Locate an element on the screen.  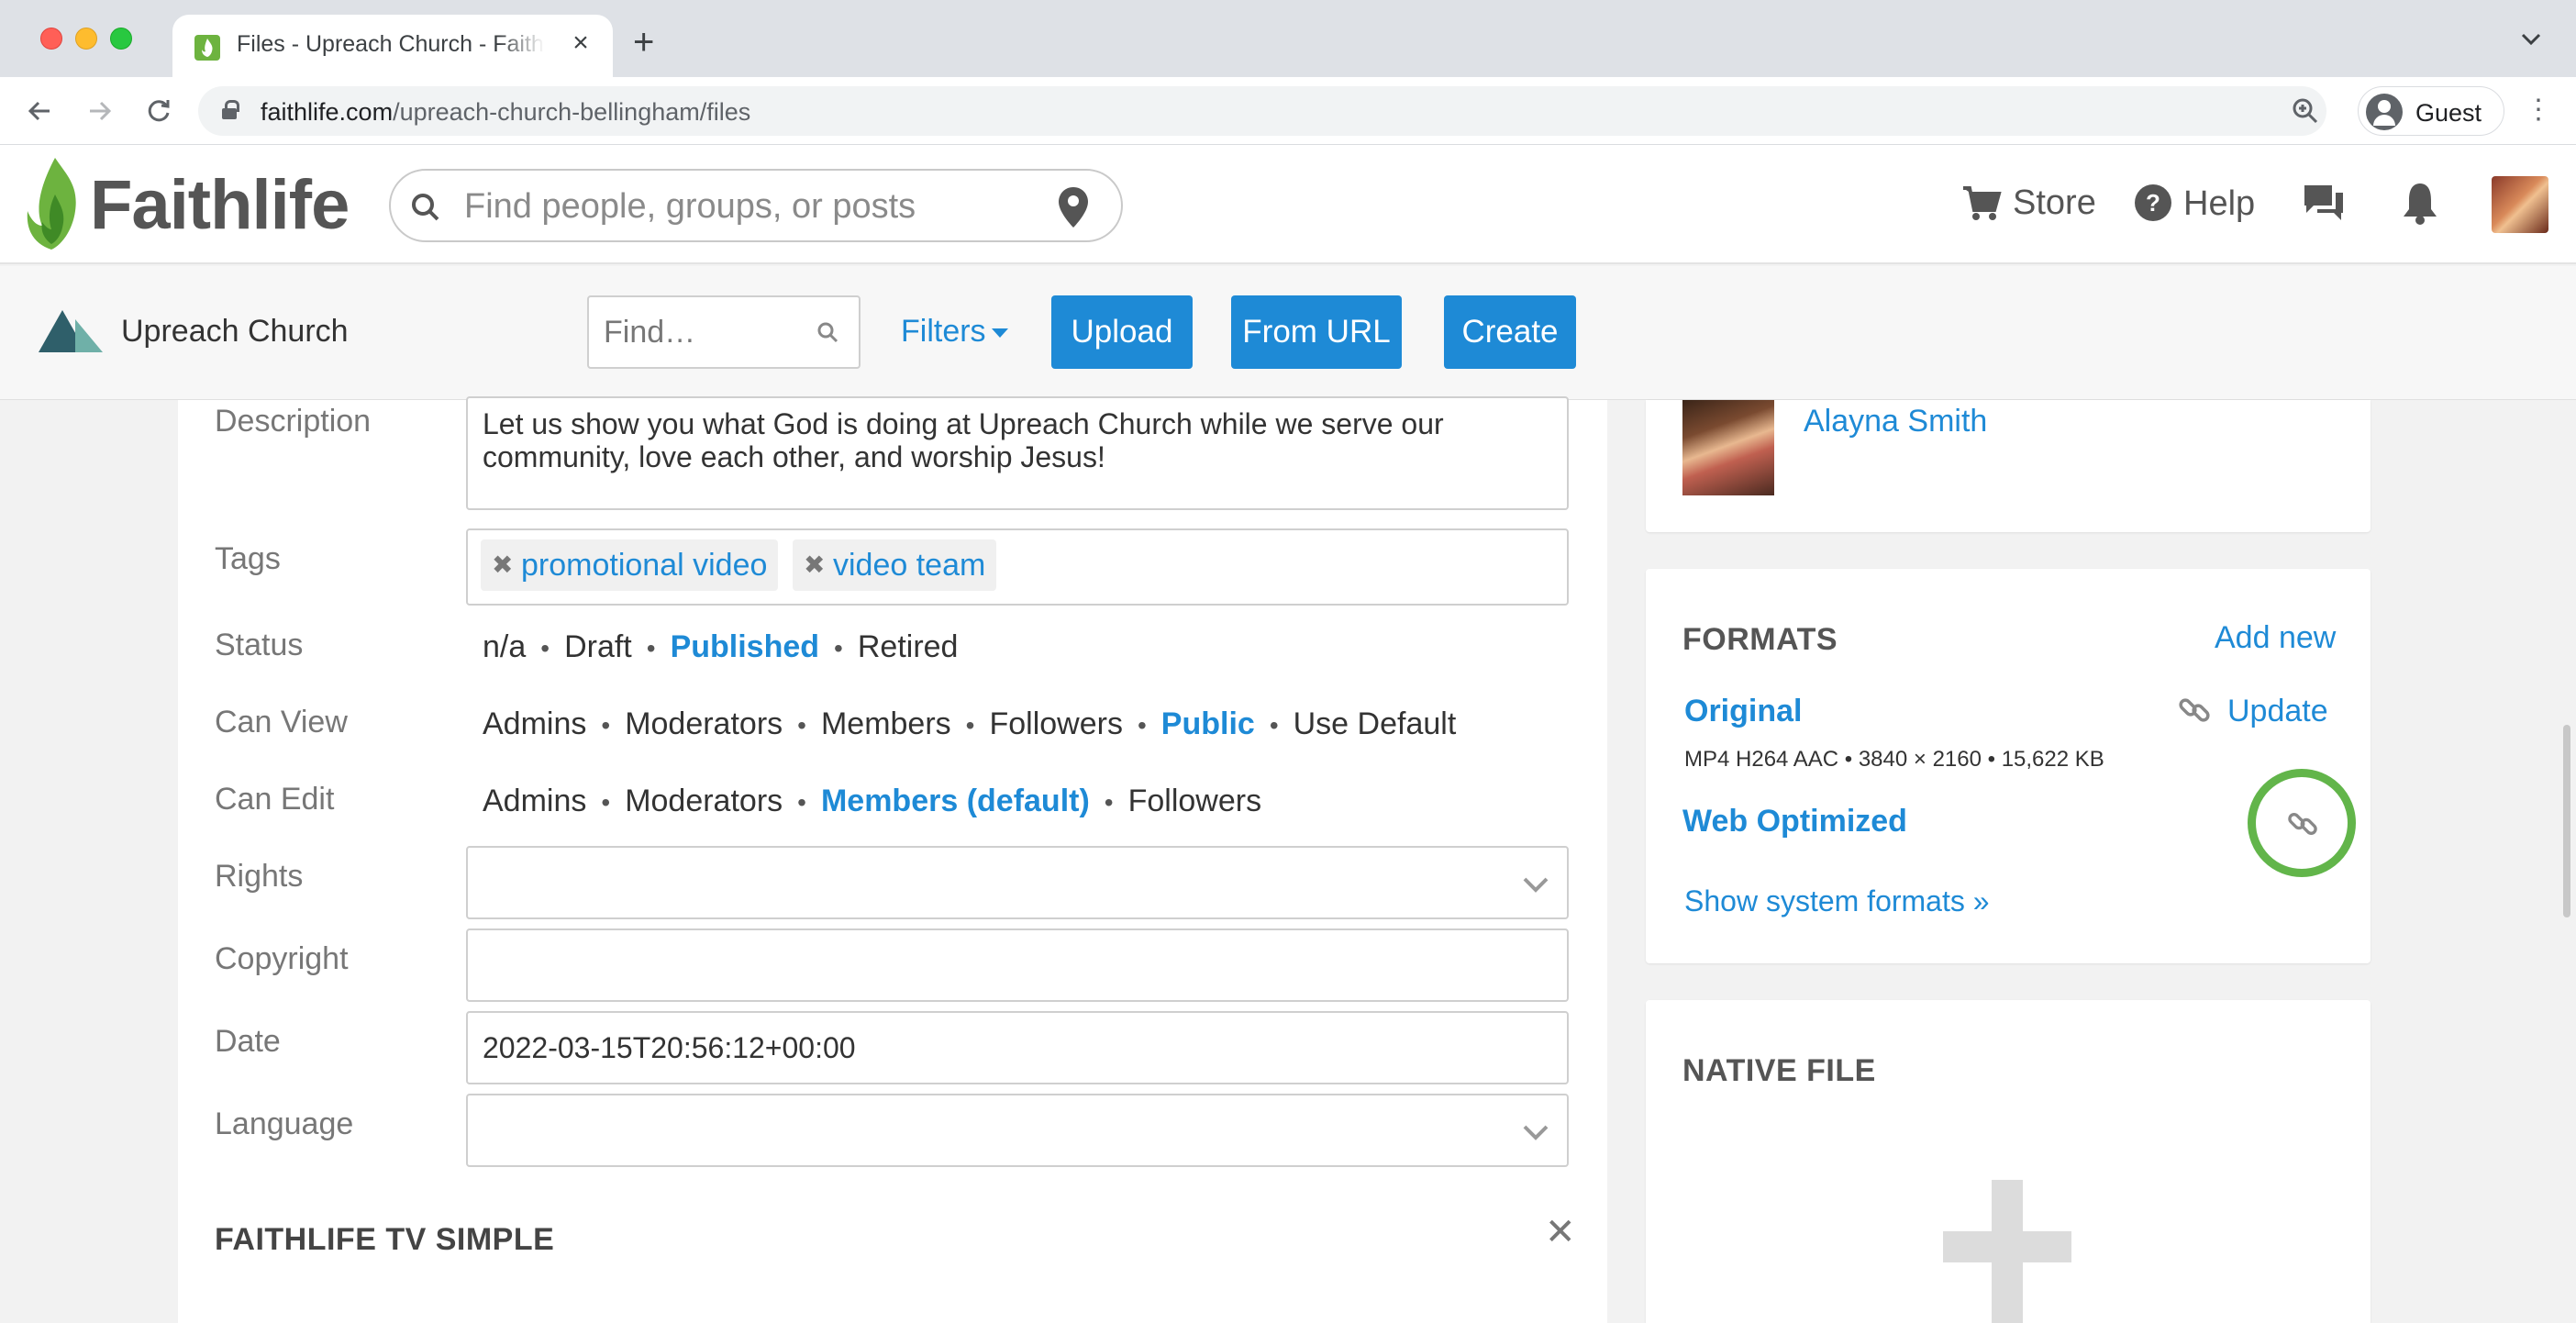
formats-heading: FORMATS is located at coordinates (1760, 639).